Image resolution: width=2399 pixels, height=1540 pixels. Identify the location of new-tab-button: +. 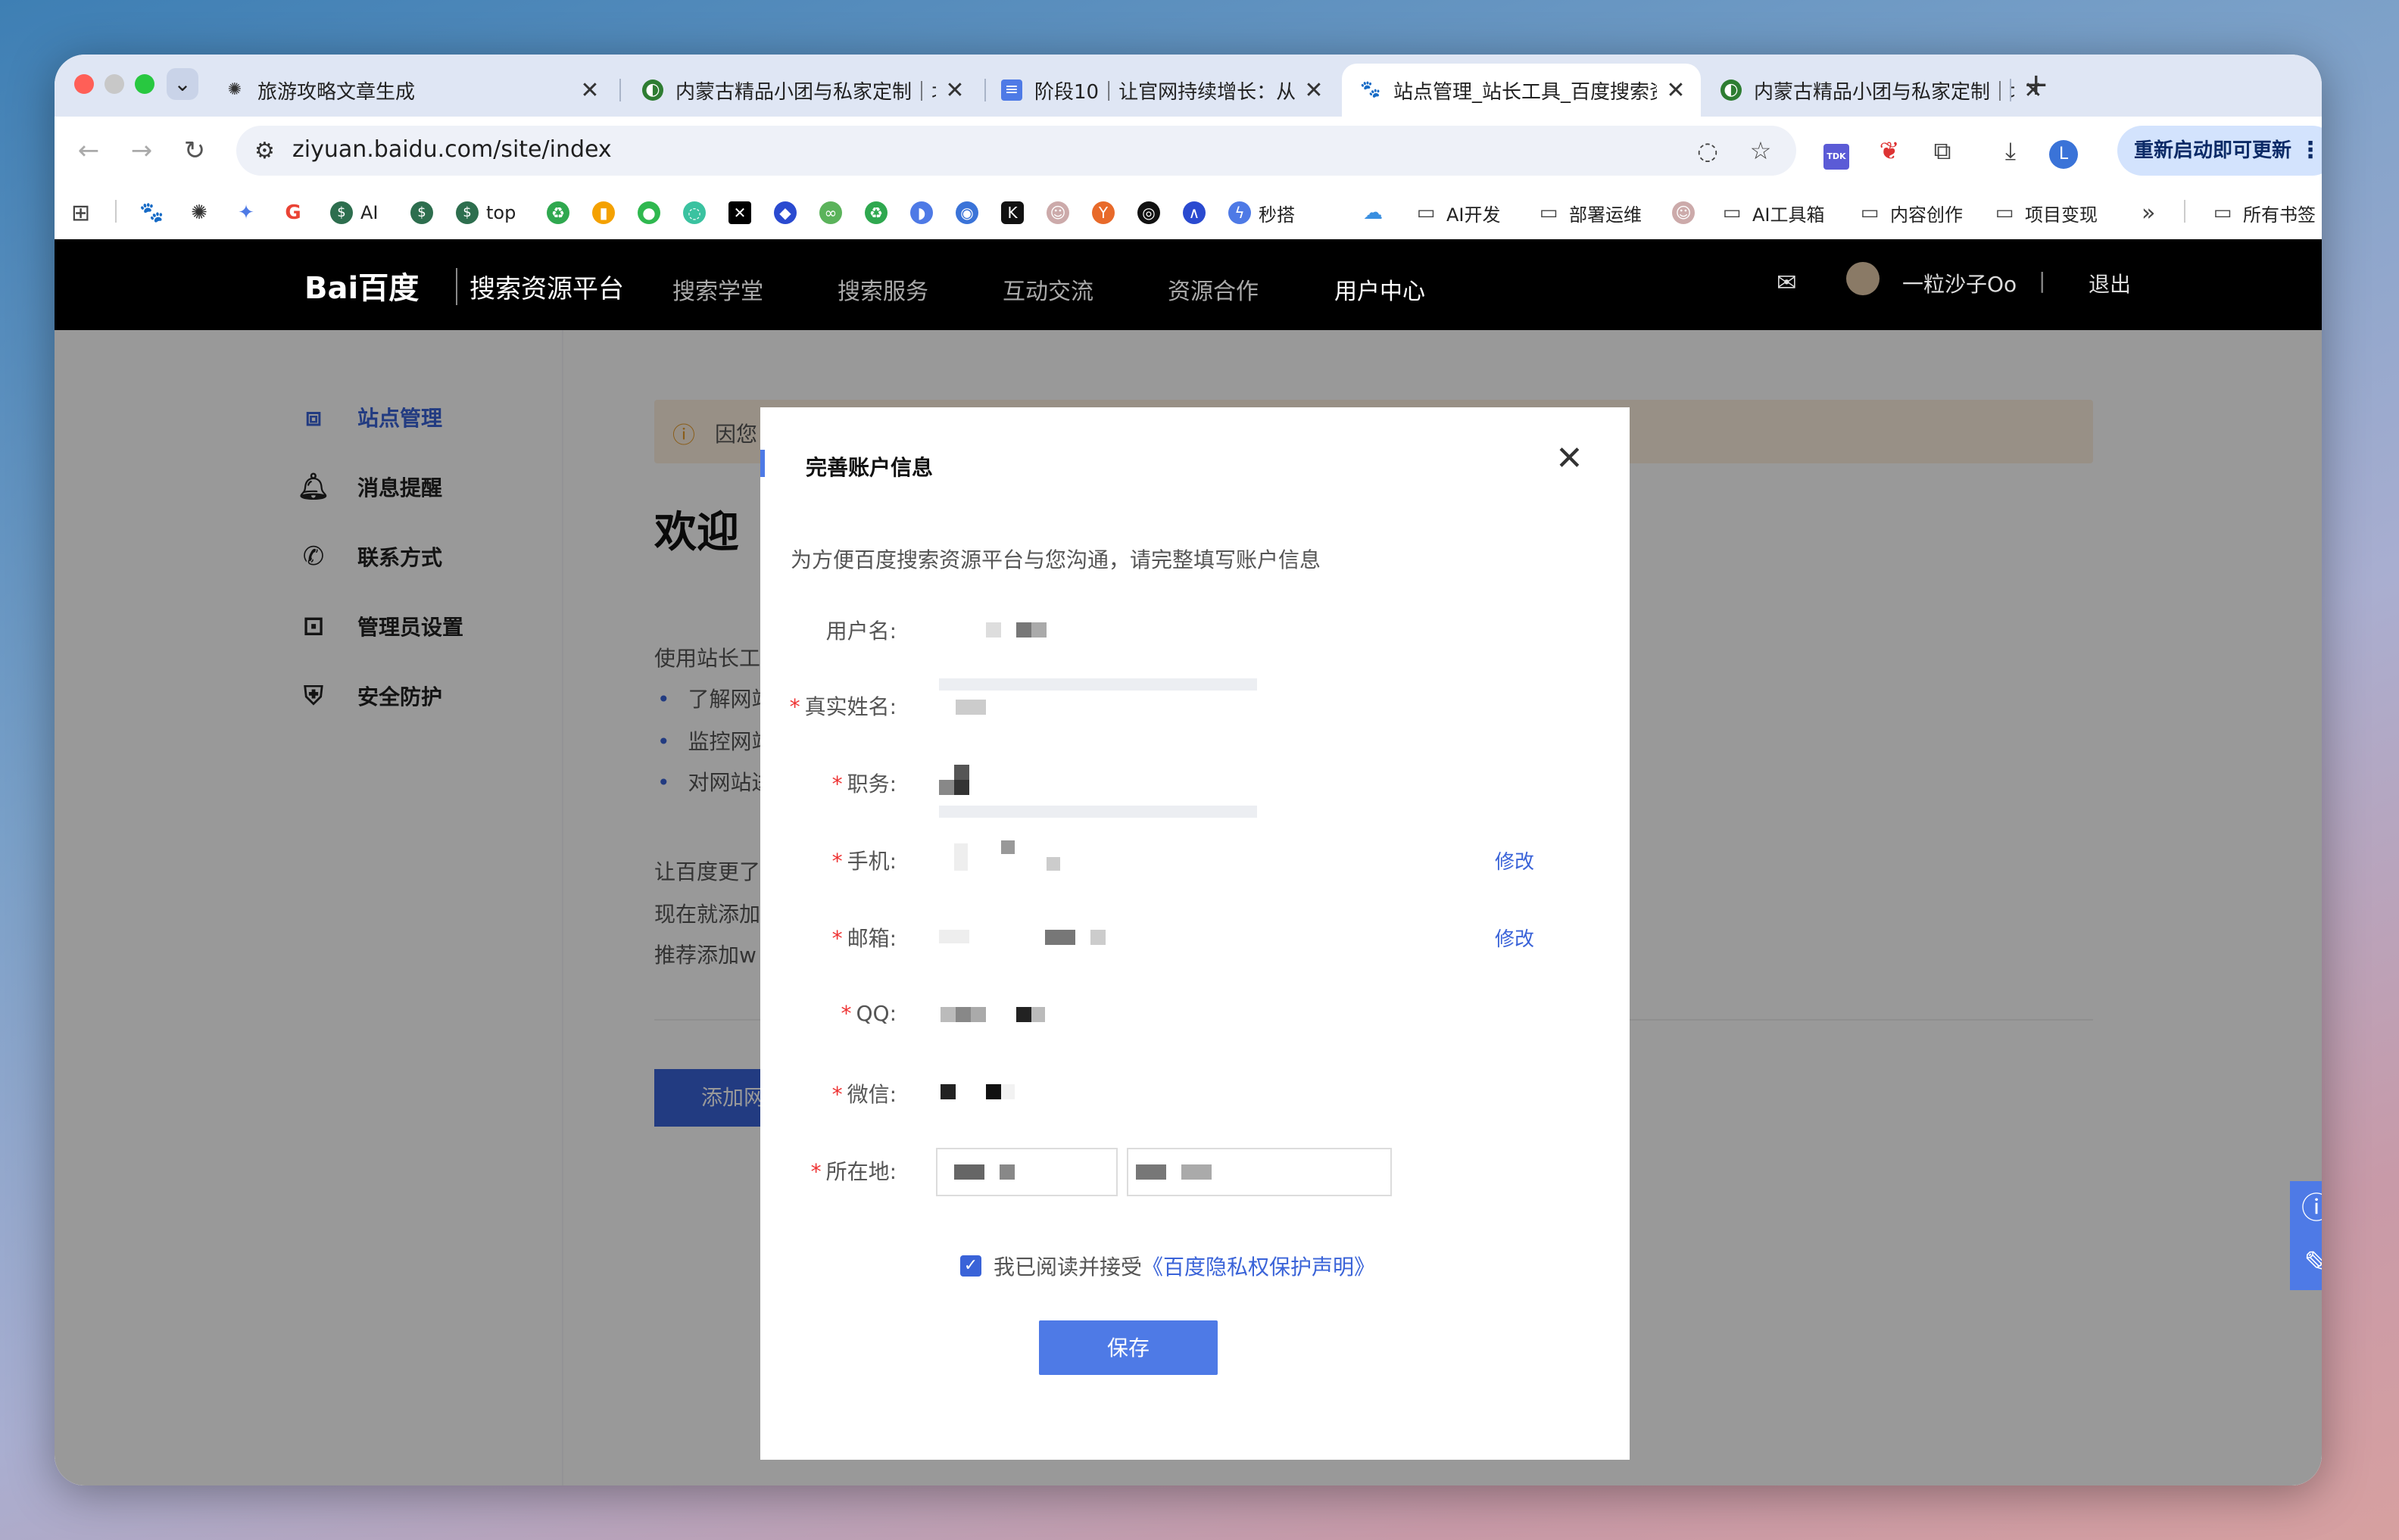
(2036, 85).